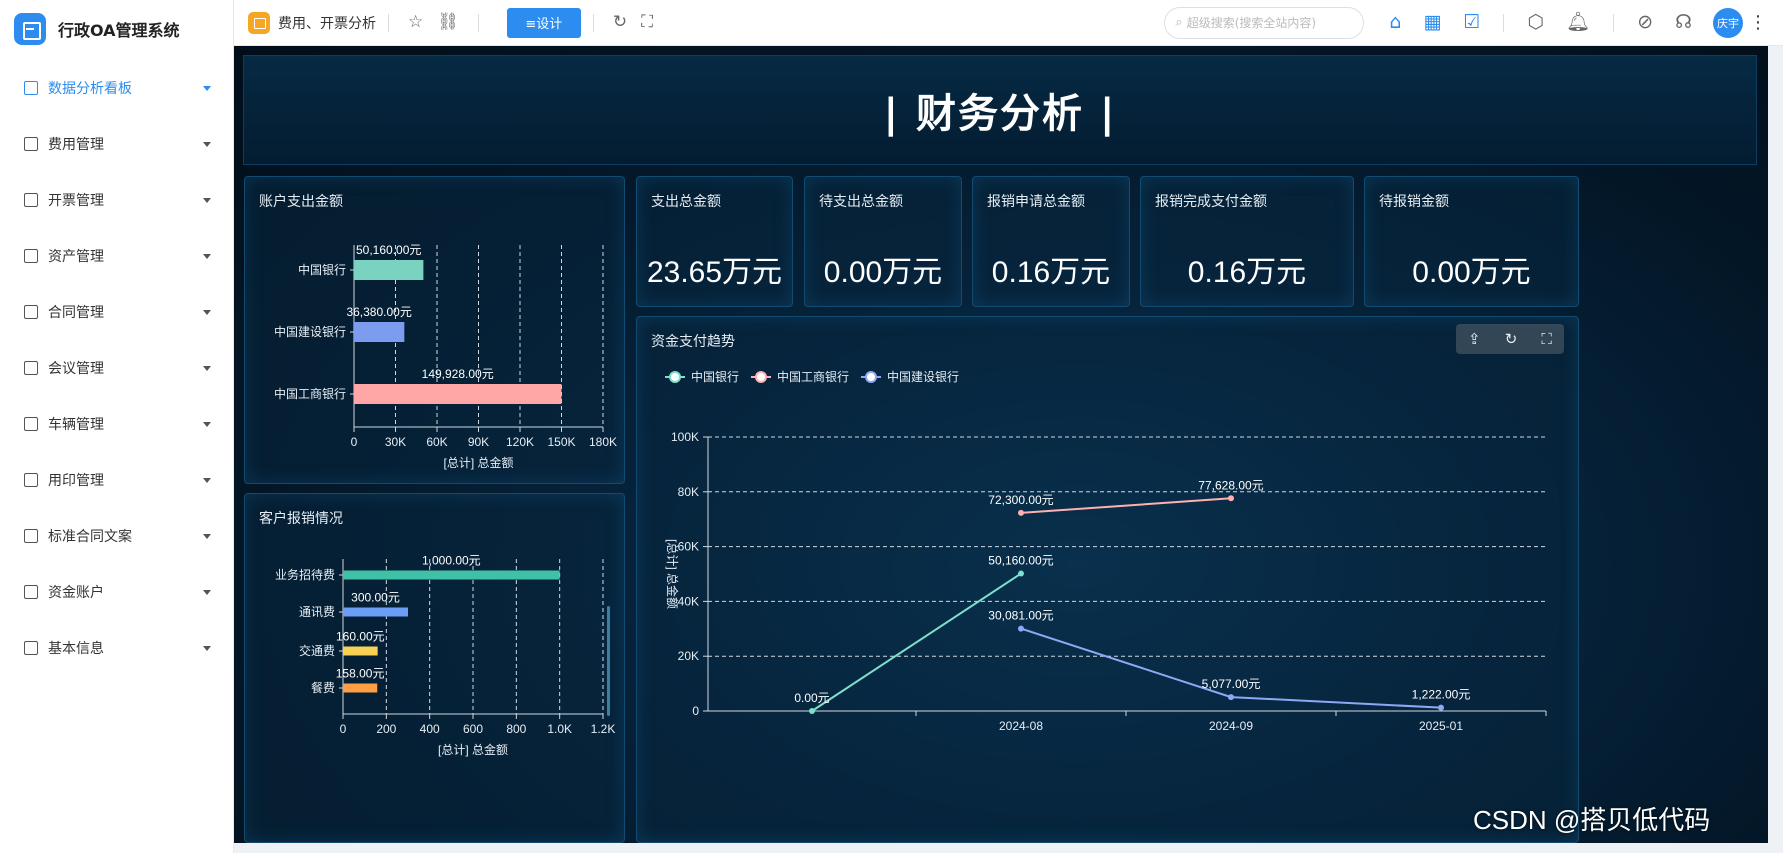 This screenshot has width=1783, height=853. What do you see at coordinates (116, 368) in the screenshot?
I see `sidebar-item-meetings: 会议管理` at bounding box center [116, 368].